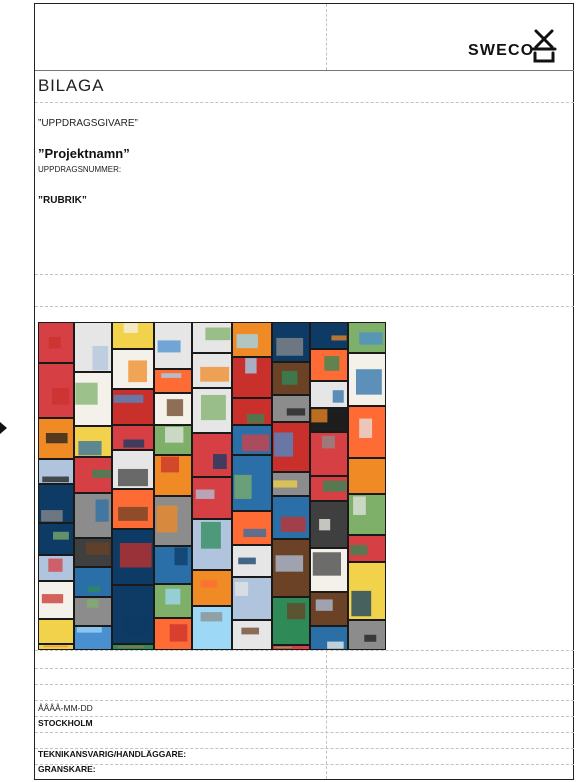 Image resolution: width=577 pixels, height=782 pixels. I want to click on city-field: STOCKHOLM, so click(65, 723).